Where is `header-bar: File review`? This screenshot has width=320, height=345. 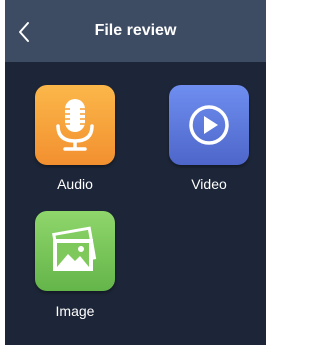 header-bar: File review is located at coordinates (135, 31).